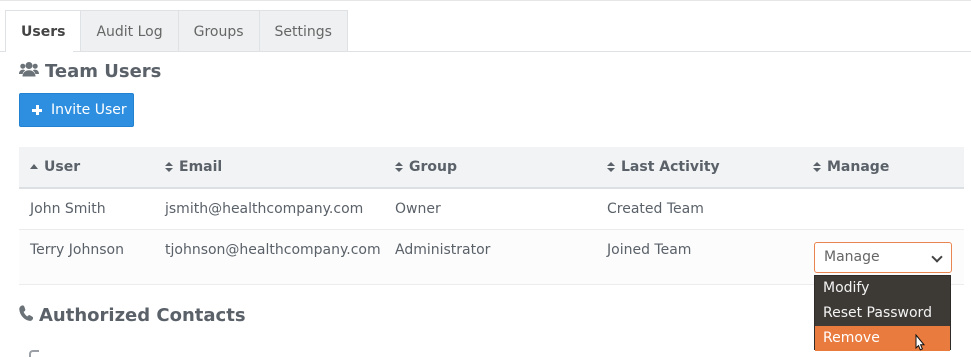 Image resolution: width=971 pixels, height=357 pixels. I want to click on cell-group: Owner, so click(418, 209).